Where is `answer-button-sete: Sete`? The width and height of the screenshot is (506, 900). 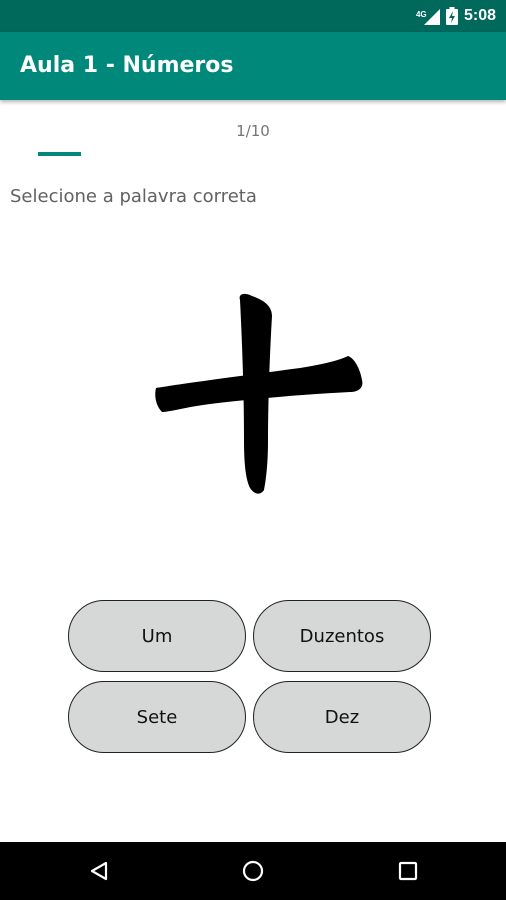
answer-button-sete: Sete is located at coordinates (157, 717).